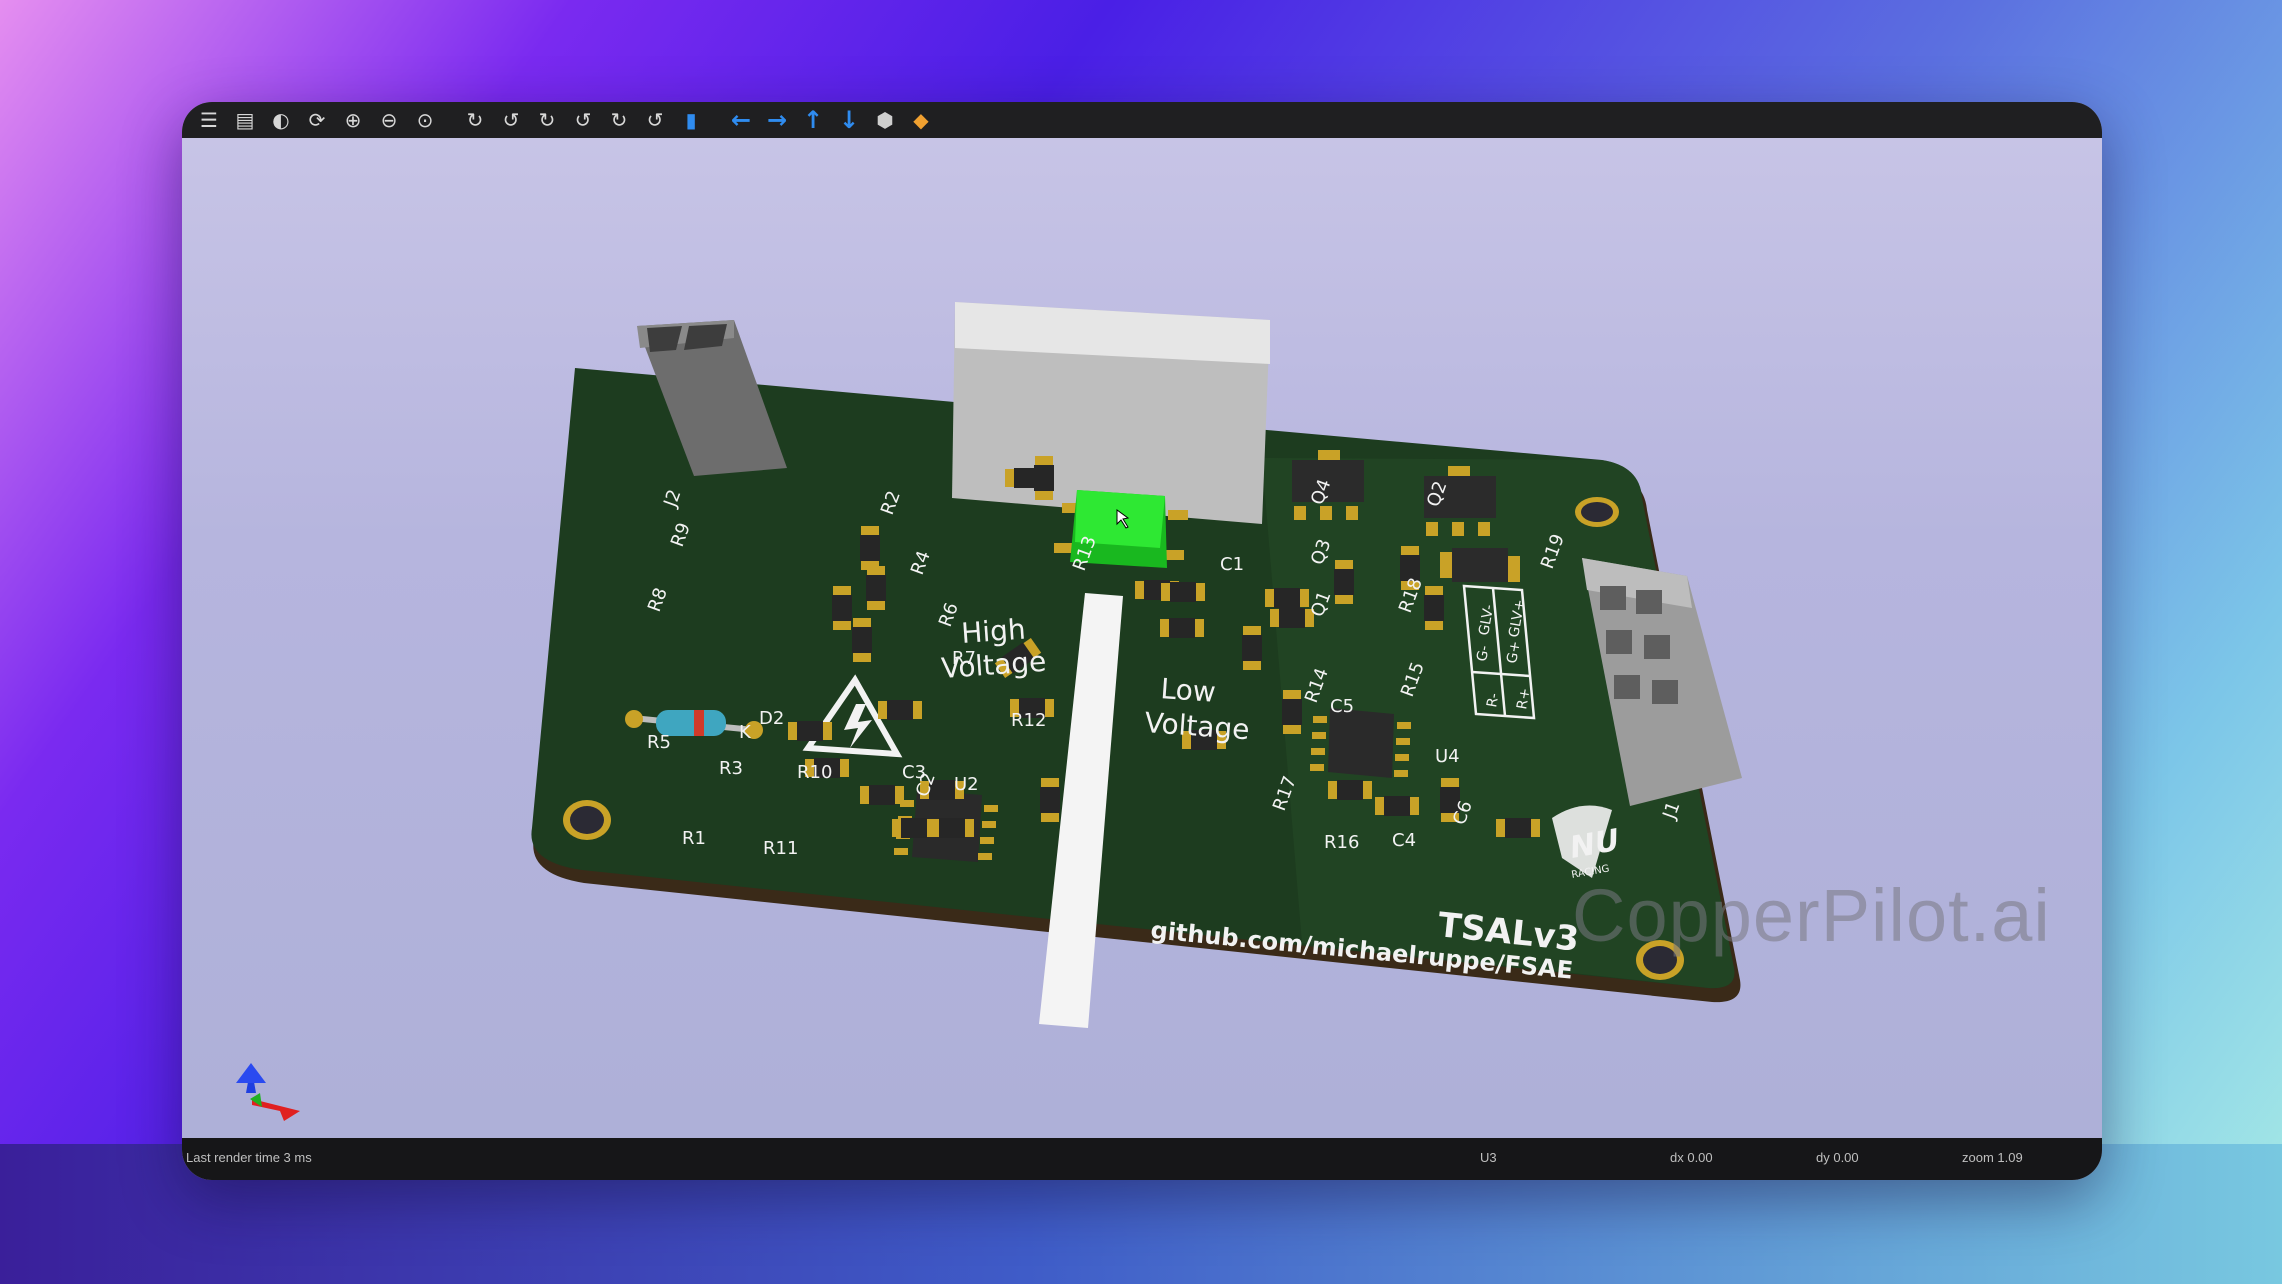 This screenshot has width=2282, height=1284. I want to click on ref-label-c1: C1, so click(1232, 564).